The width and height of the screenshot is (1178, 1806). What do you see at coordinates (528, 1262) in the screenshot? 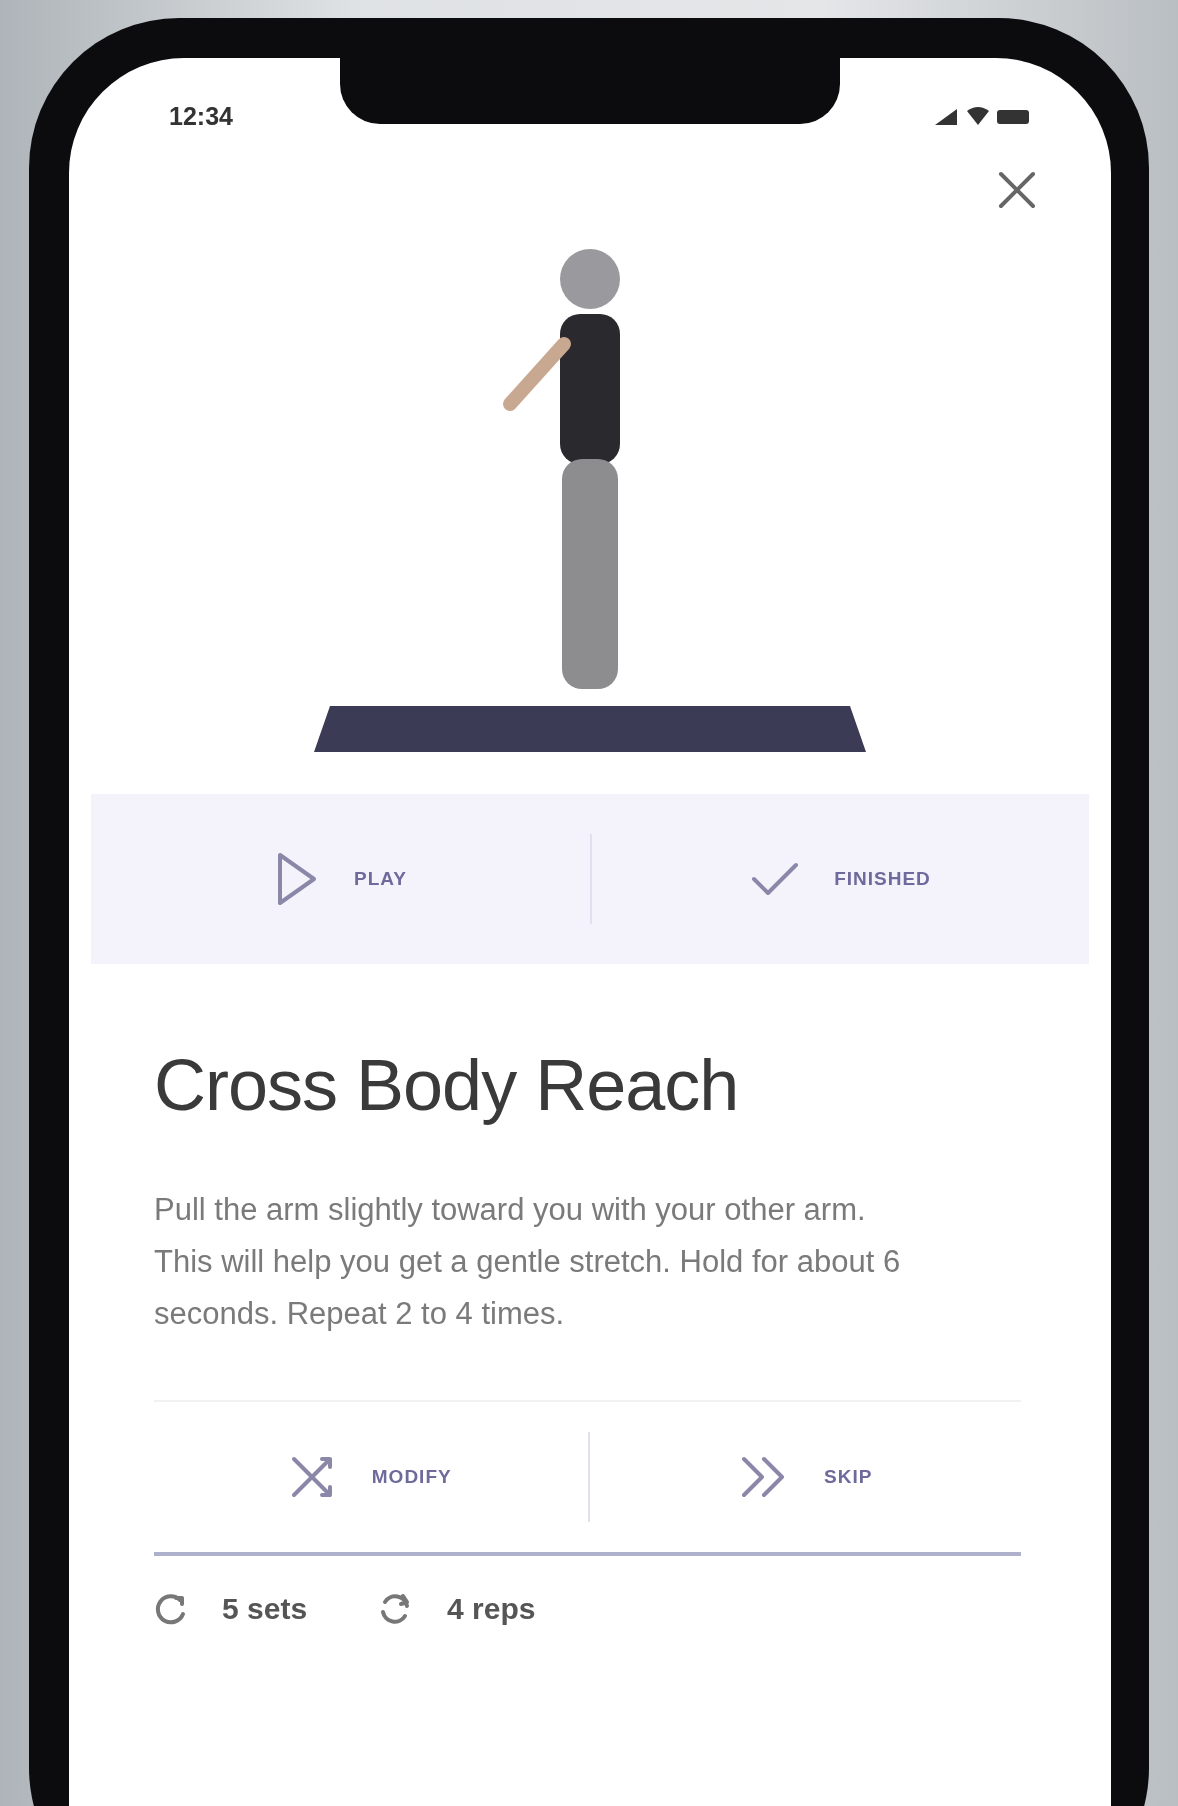
I see `exercise-description: Pull the arm slightly toward you with your other arm. This will help you get a gentle stretch. Hold for about 6 seconds. Repeat 2 to 4 times.` at bounding box center [528, 1262].